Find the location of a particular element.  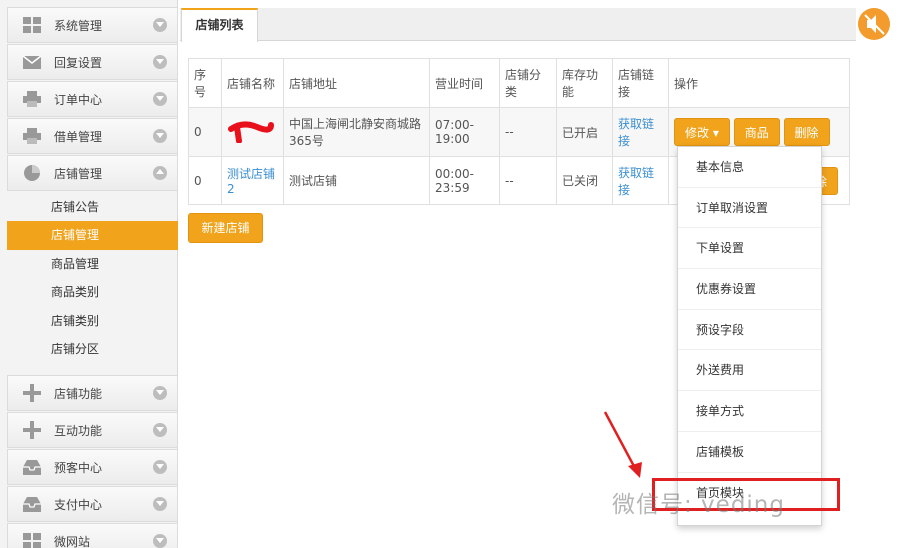

dropdown-item-store-template: 店铺模板 is located at coordinates (749, 452).